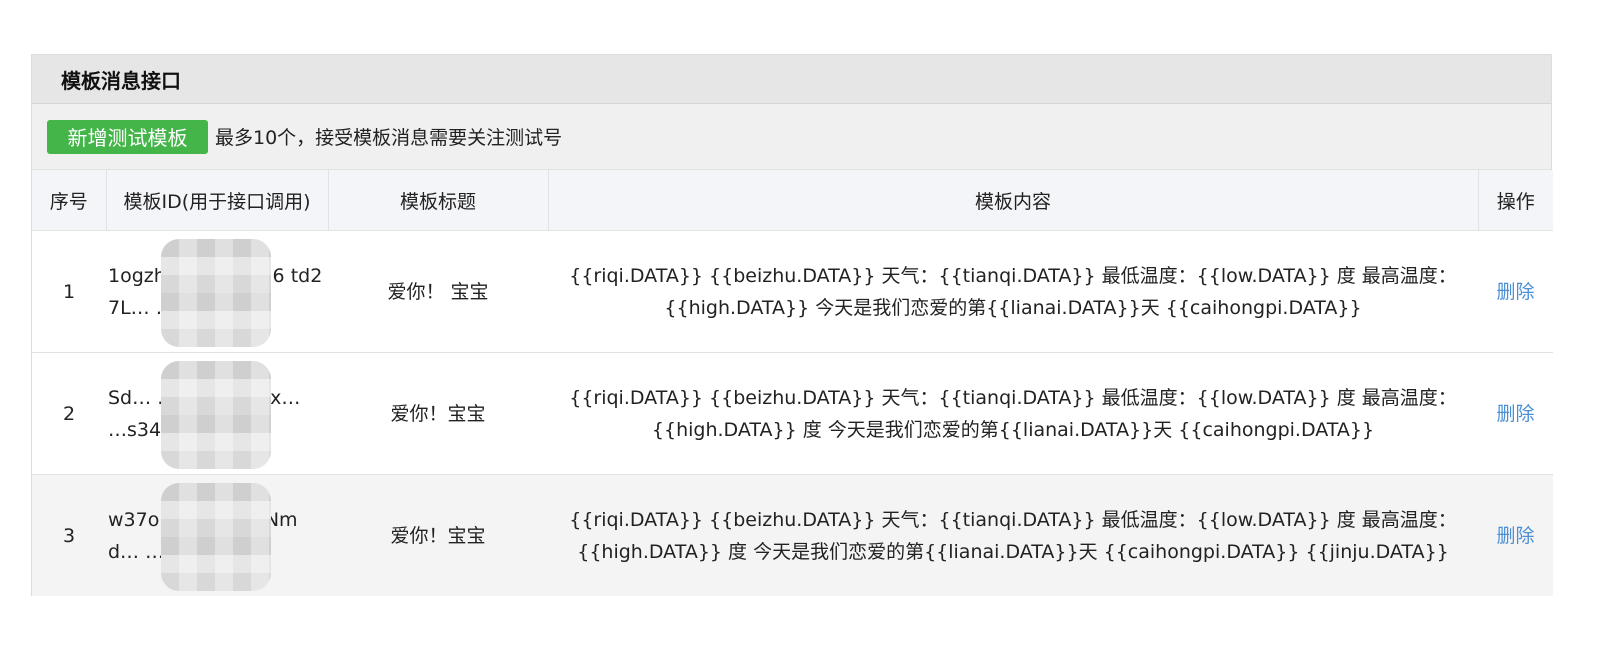  What do you see at coordinates (791, 79) in the screenshot?
I see `panel-title: 模板消息接口` at bounding box center [791, 79].